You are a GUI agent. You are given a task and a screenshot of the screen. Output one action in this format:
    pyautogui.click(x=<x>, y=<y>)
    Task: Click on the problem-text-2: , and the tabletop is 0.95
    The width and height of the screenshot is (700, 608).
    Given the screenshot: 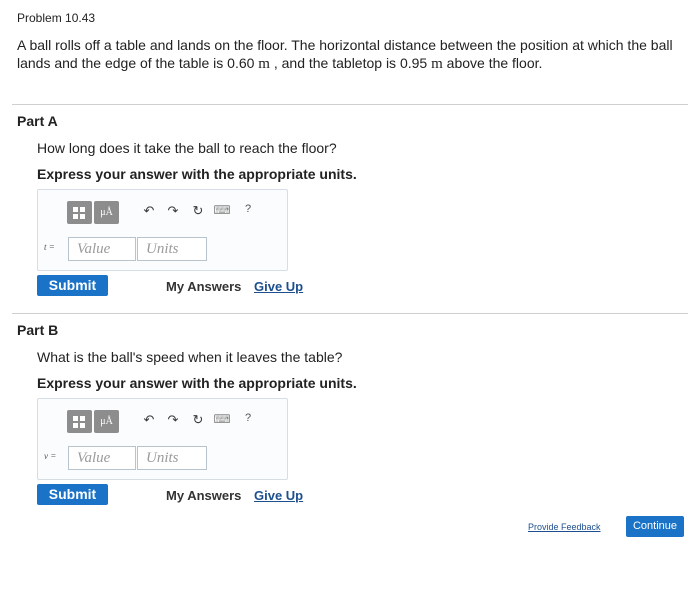 What is the action you would take?
    pyautogui.click(x=350, y=63)
    